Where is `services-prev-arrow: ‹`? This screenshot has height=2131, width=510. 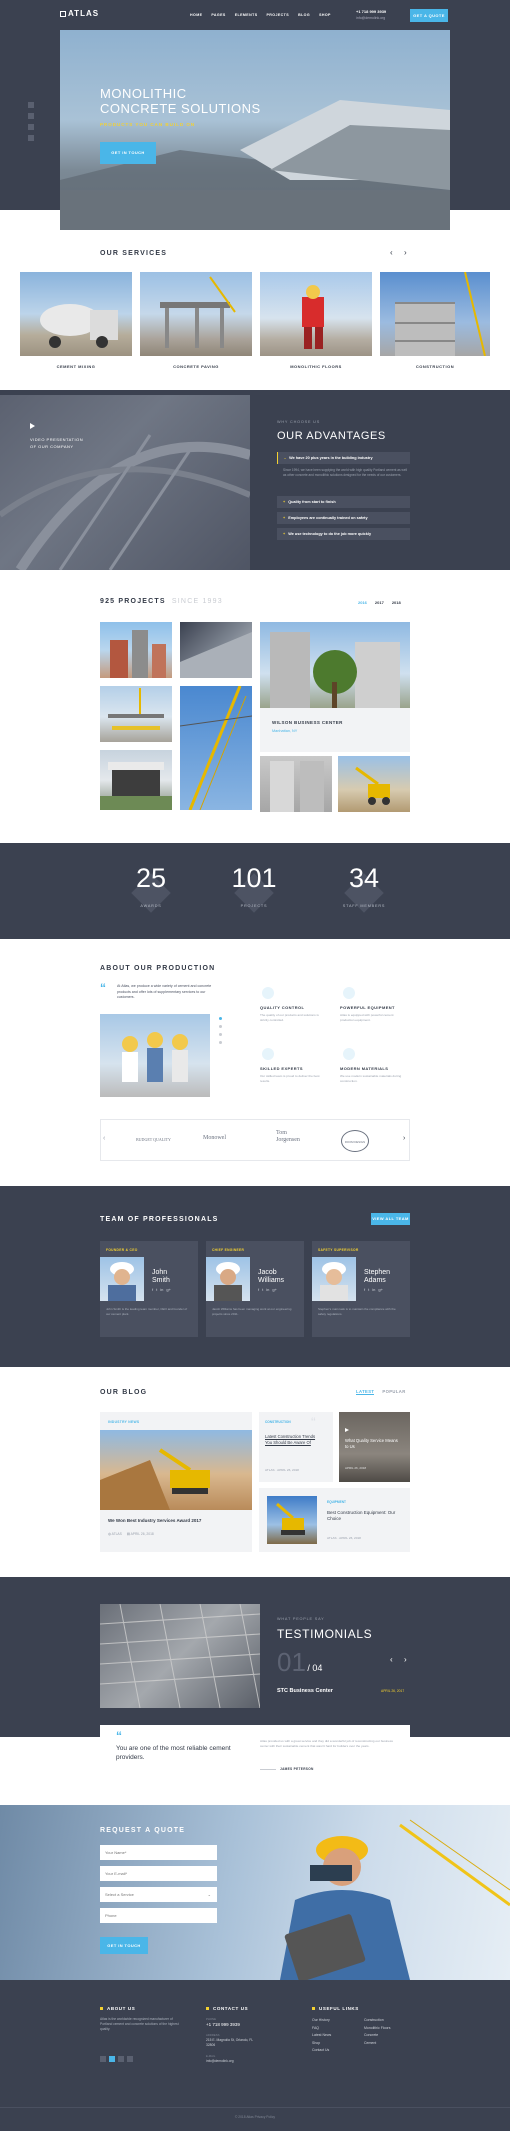 services-prev-arrow: ‹ is located at coordinates (391, 252).